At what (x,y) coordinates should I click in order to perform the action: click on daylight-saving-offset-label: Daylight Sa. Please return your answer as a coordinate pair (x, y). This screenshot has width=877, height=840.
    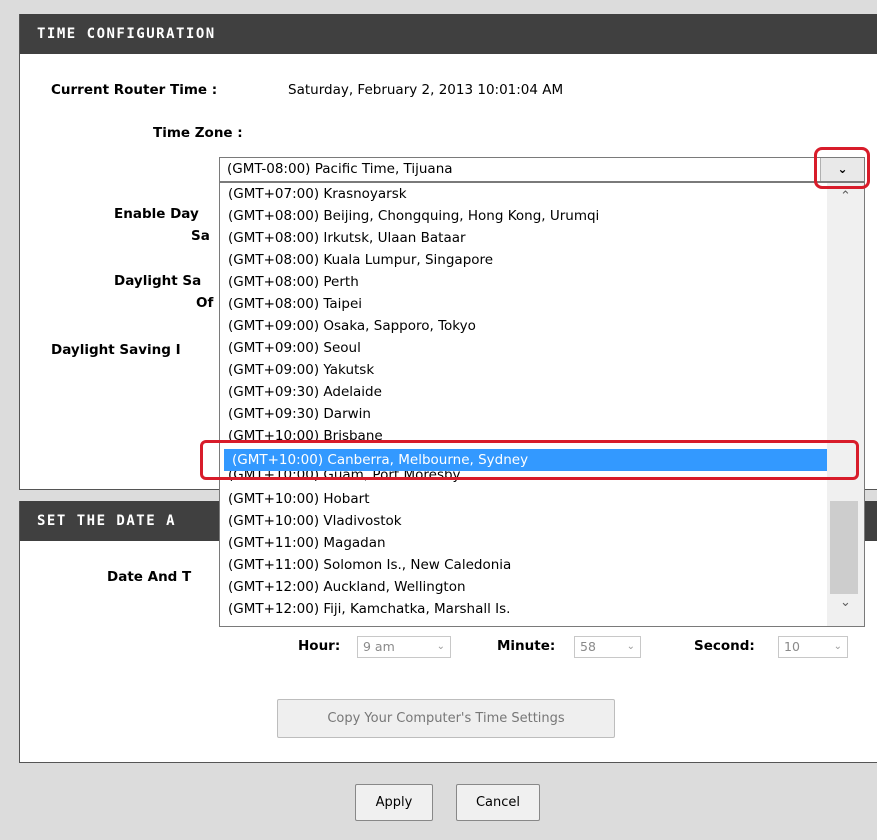
    Looking at the image, I should click on (158, 281).